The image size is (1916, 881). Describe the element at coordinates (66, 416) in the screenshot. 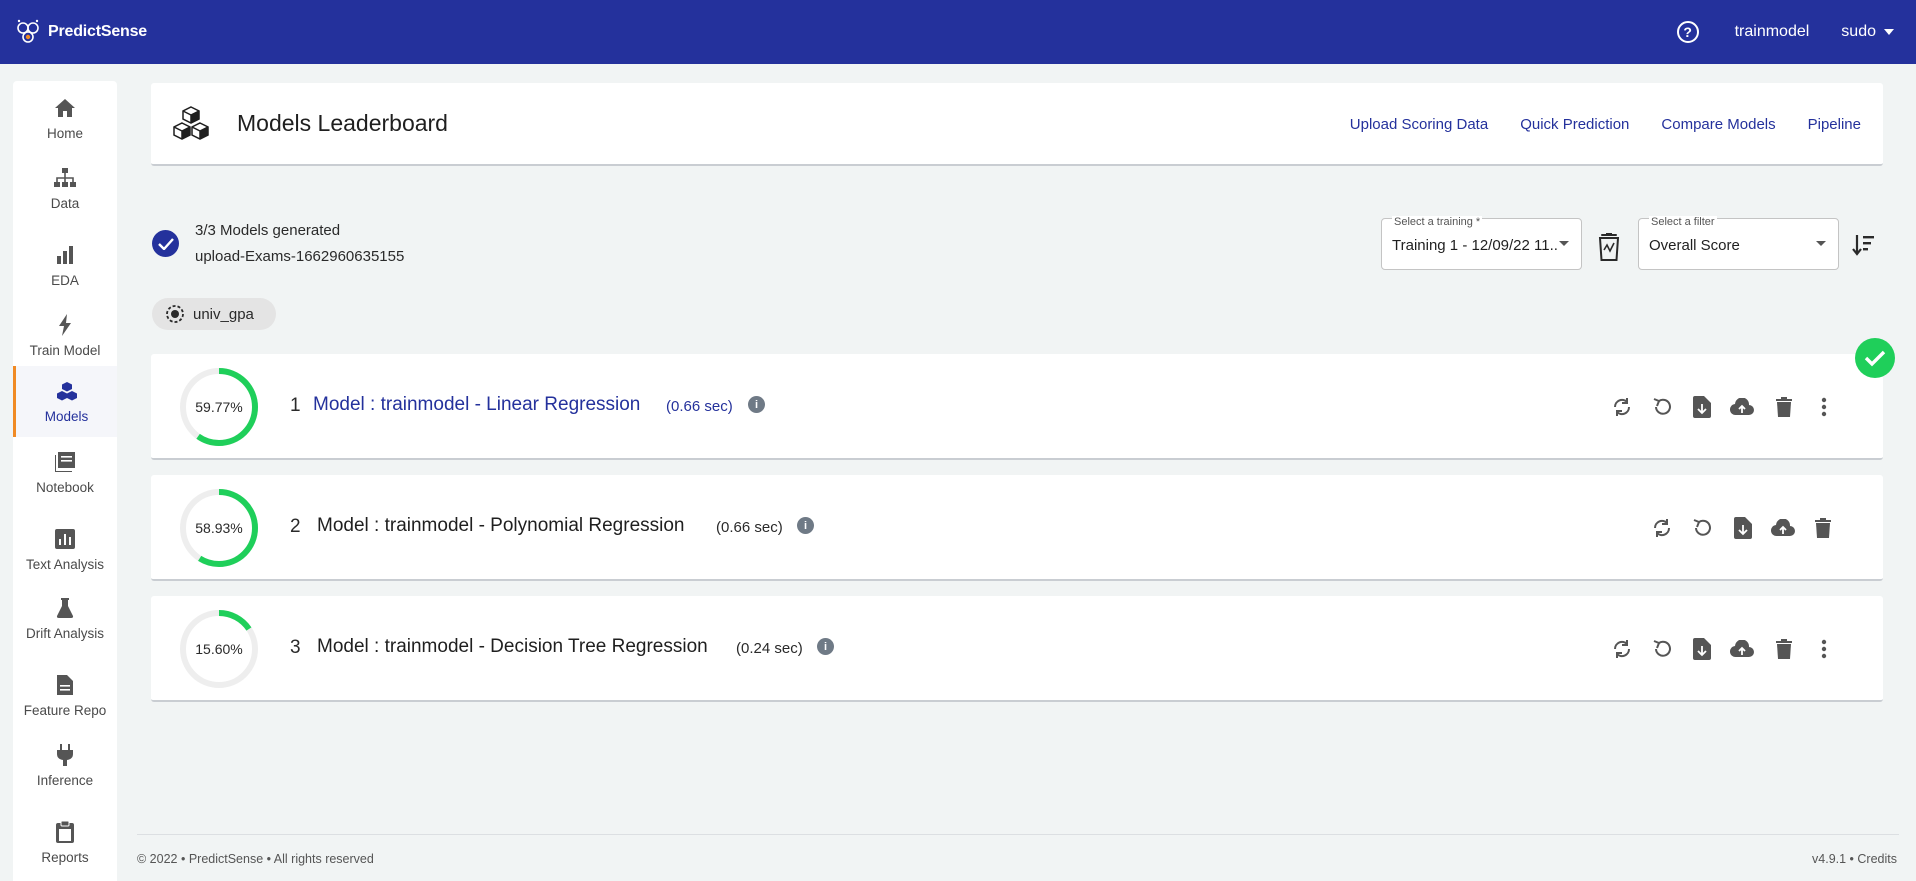

I see `sidebar-item-label: Models` at that location.